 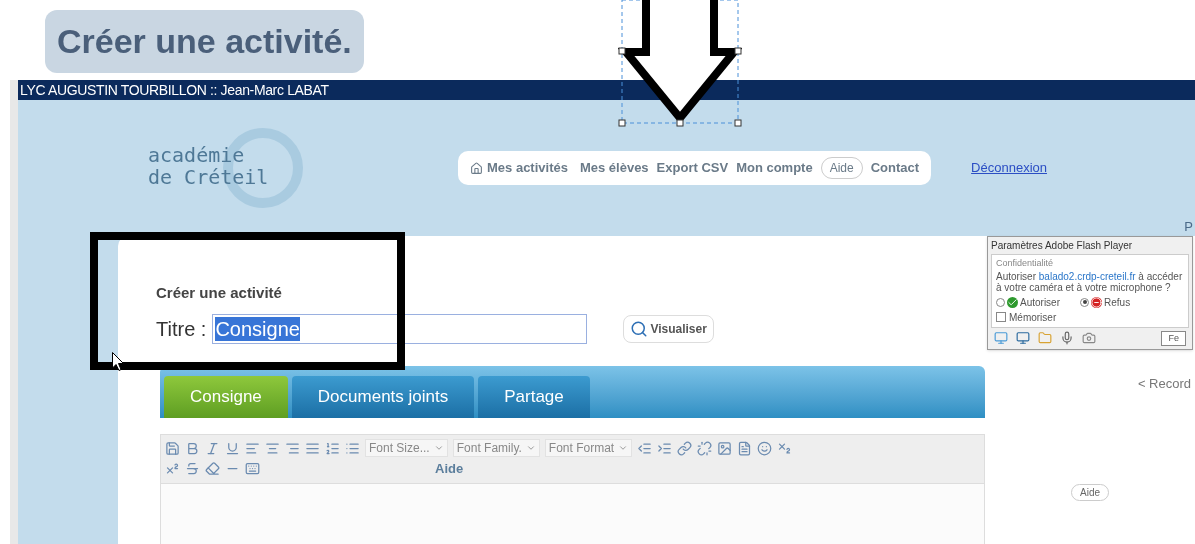 What do you see at coordinates (400, 329) in the screenshot?
I see `title-input-field: Consigne` at bounding box center [400, 329].